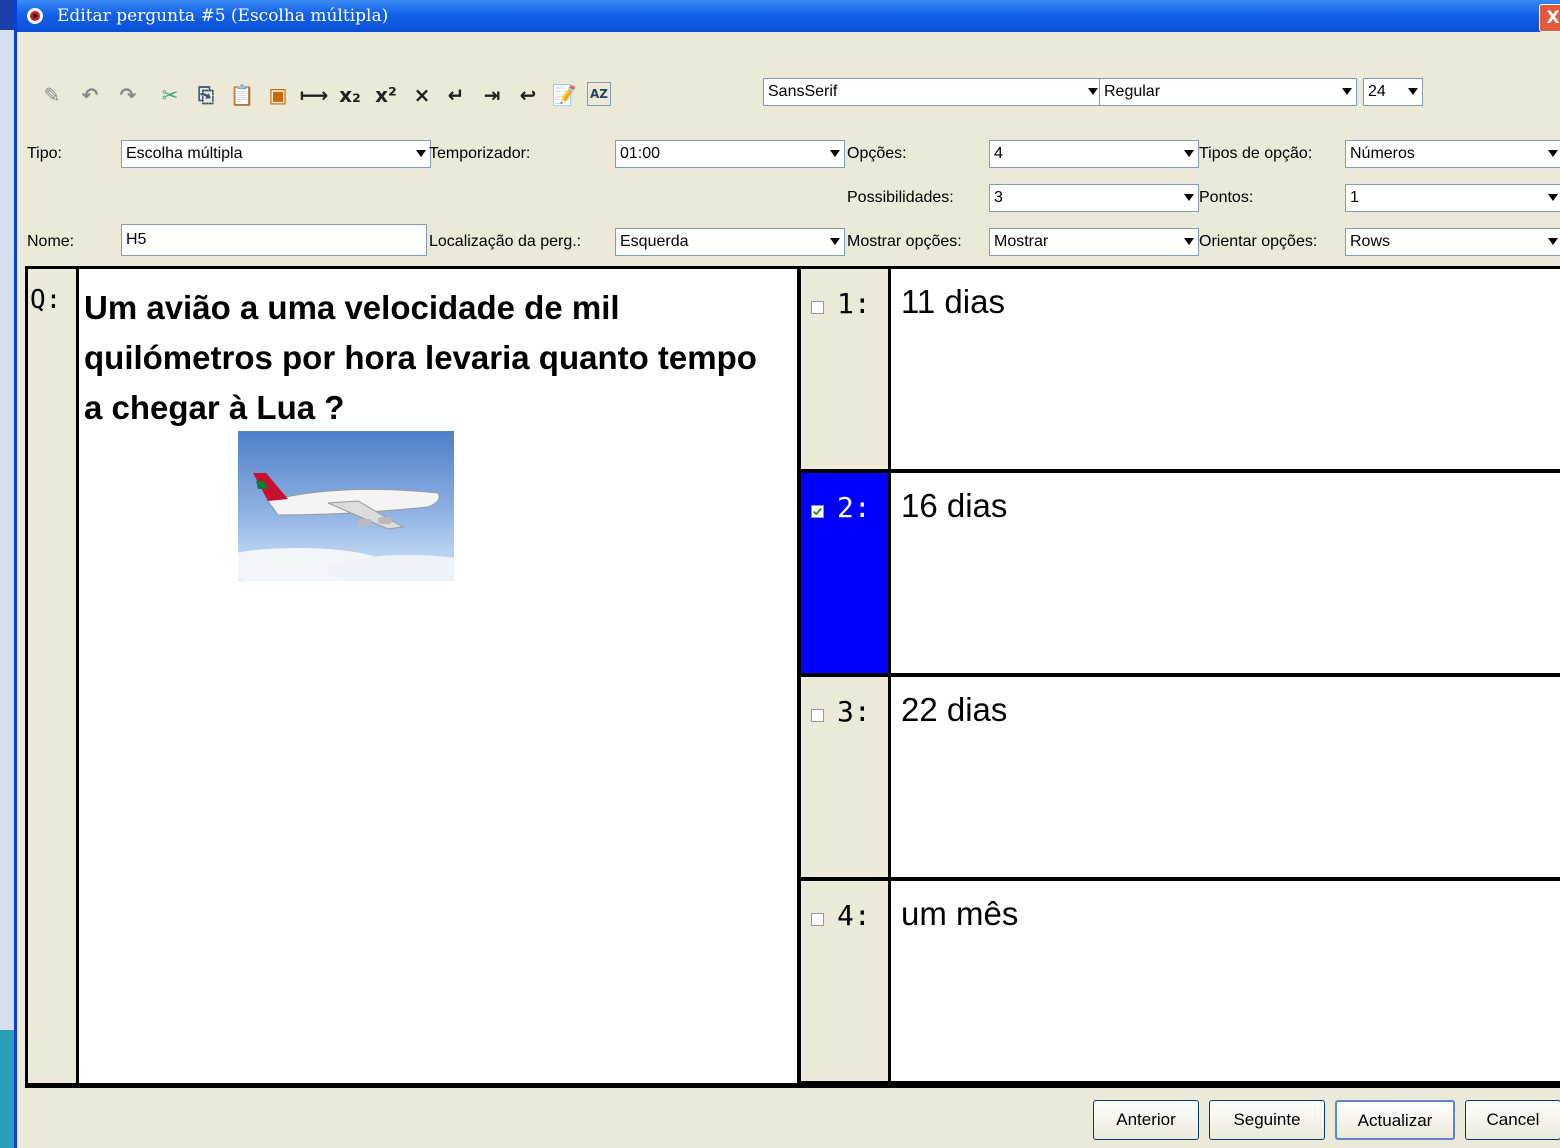 This screenshot has height=1148, width=1560. I want to click on opcoes-select: 4, so click(1094, 154).